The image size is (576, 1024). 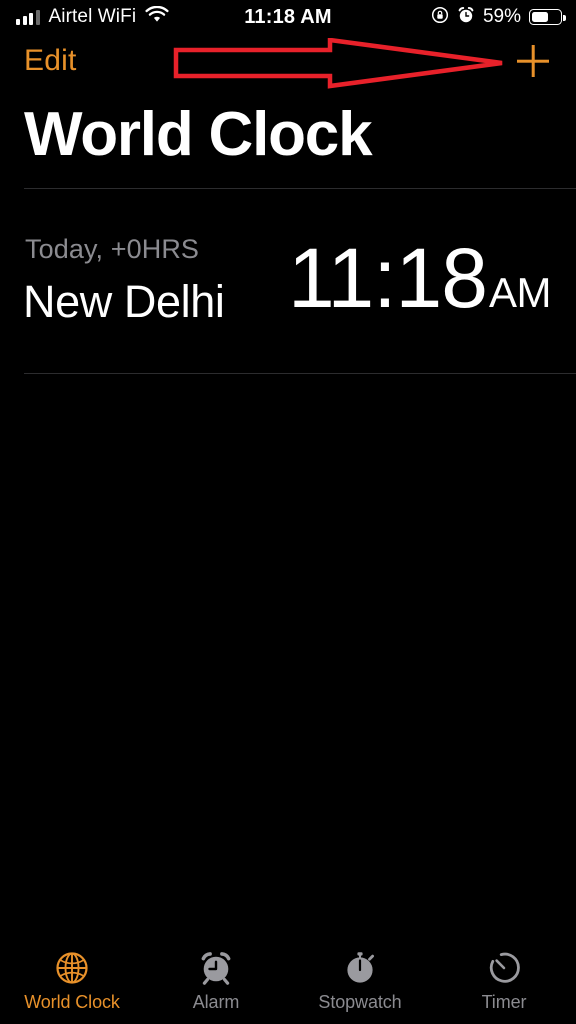 I want to click on status-bar-right: 59%, so click(x=498, y=17).